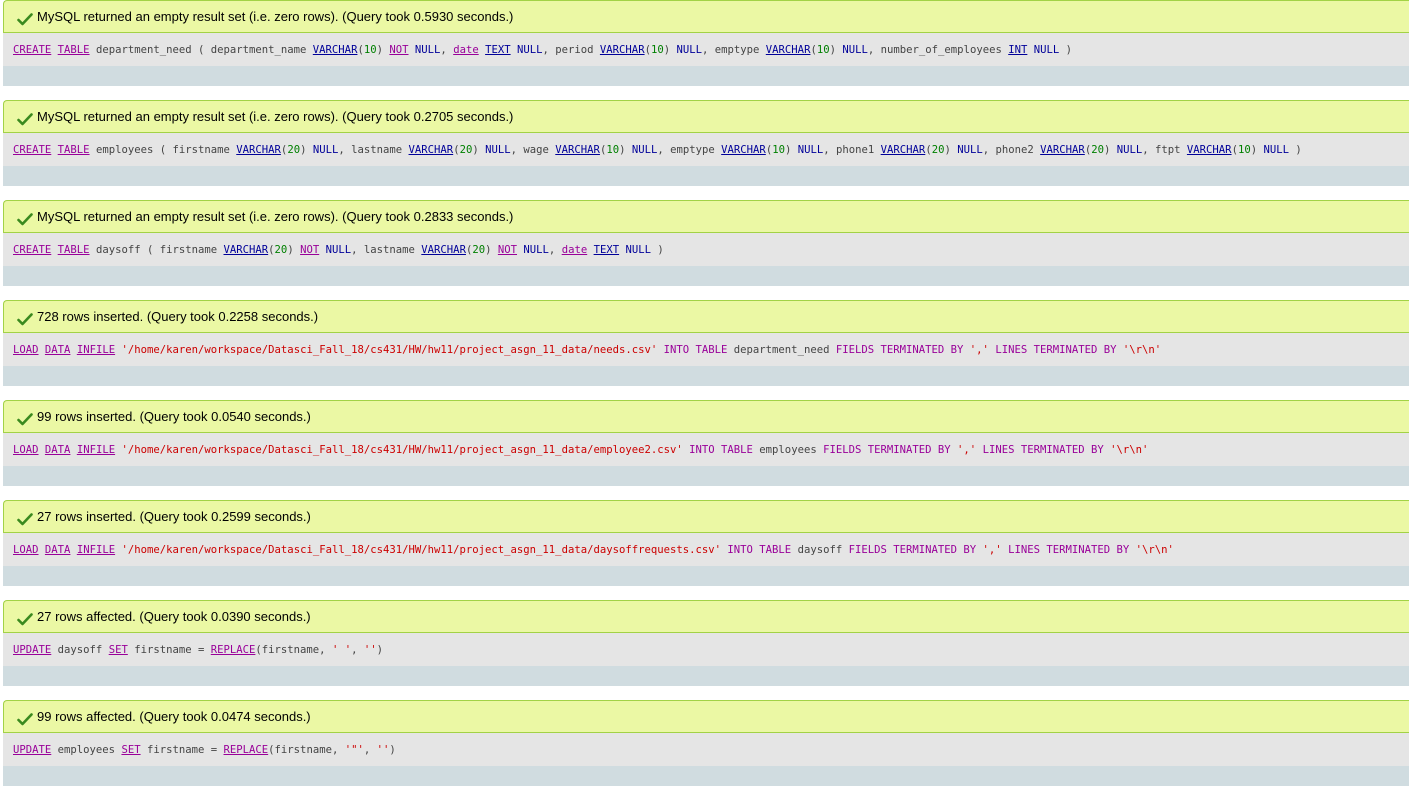 Image resolution: width=1409 pixels, height=786 pixels. What do you see at coordinates (354, 749) in the screenshot?
I see `sql-string: '"'` at bounding box center [354, 749].